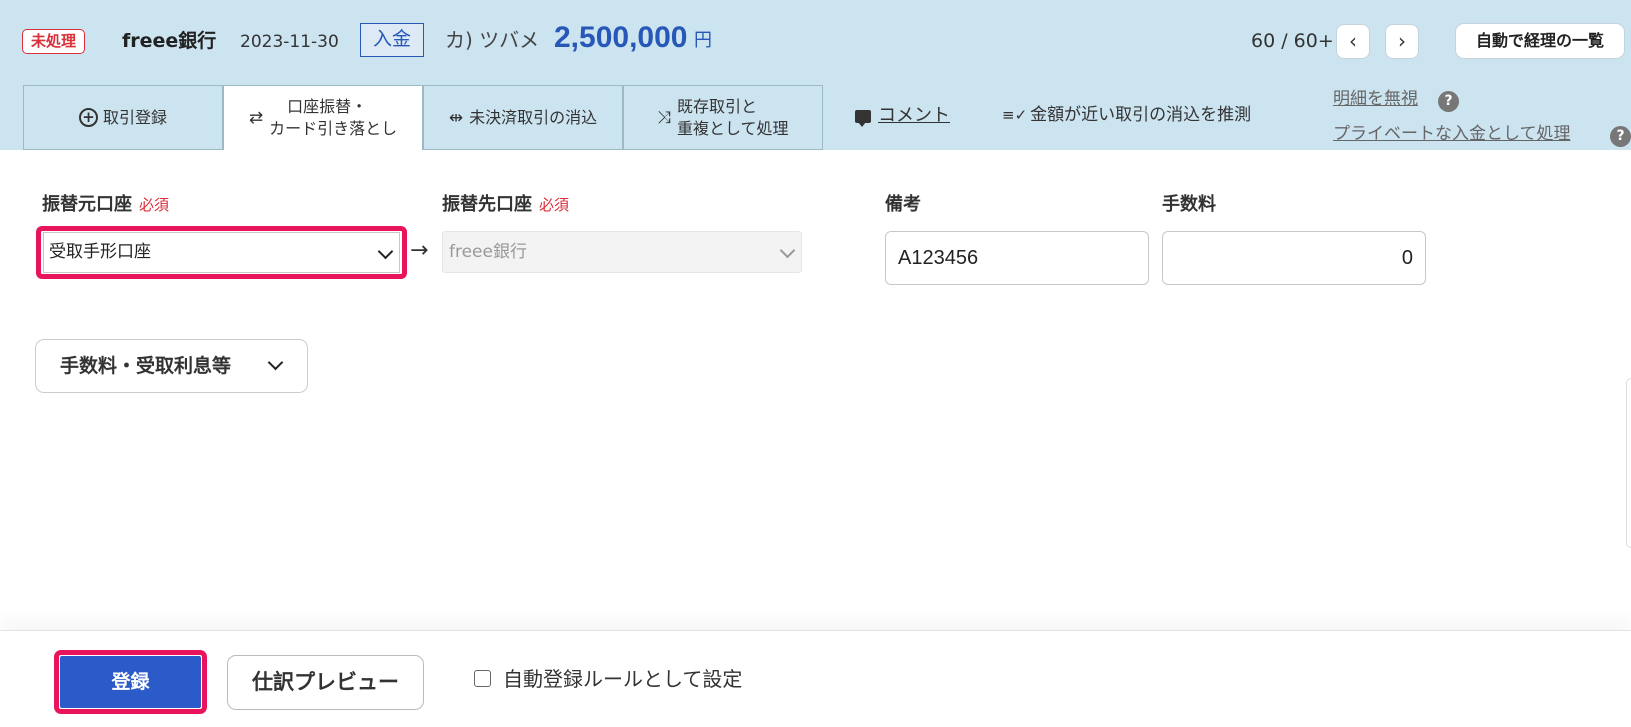  Describe the element at coordinates (169, 41) in the screenshot. I see `bank-name: freee銀行` at that location.